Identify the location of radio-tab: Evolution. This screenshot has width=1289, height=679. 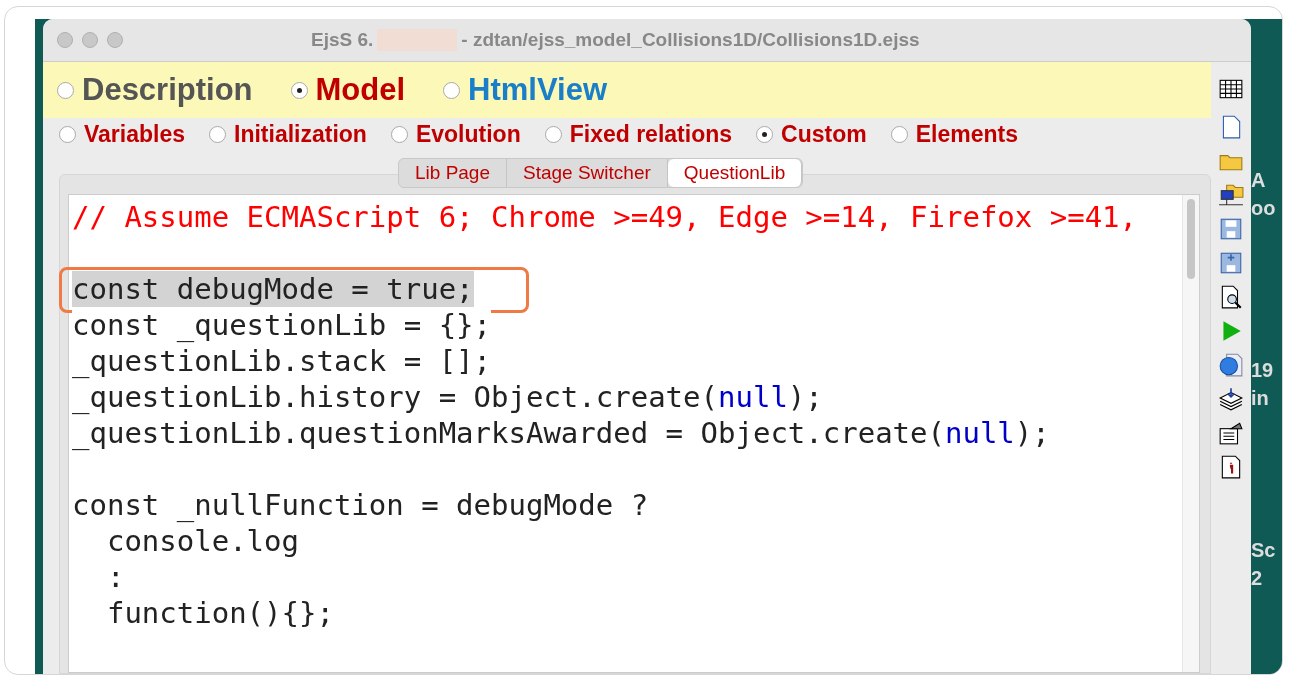
(455, 134).